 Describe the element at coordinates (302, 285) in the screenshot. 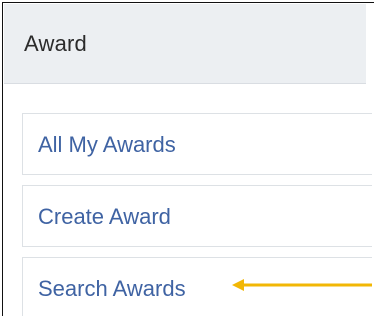

I see `arrow-left-icon` at that location.